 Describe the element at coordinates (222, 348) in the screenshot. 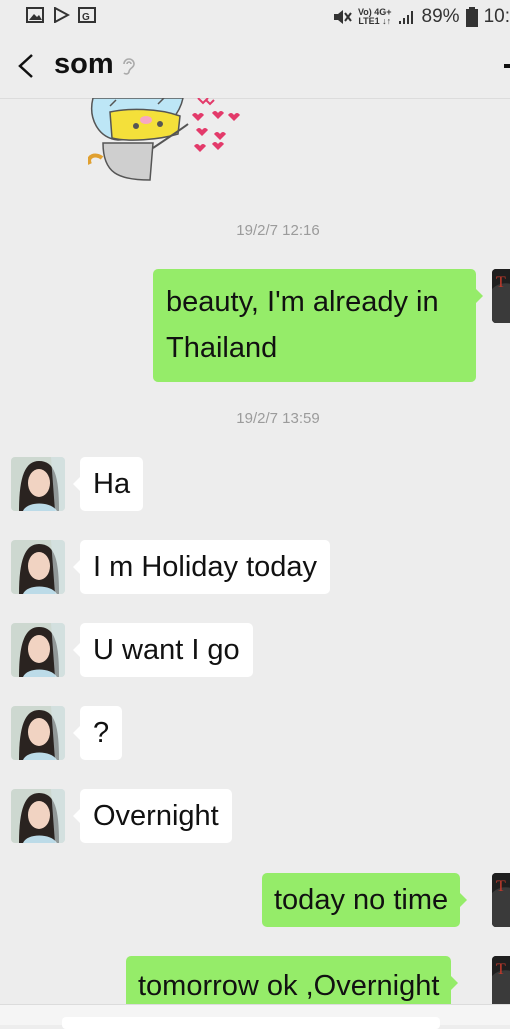

I see `message-text-line: Thailand` at that location.